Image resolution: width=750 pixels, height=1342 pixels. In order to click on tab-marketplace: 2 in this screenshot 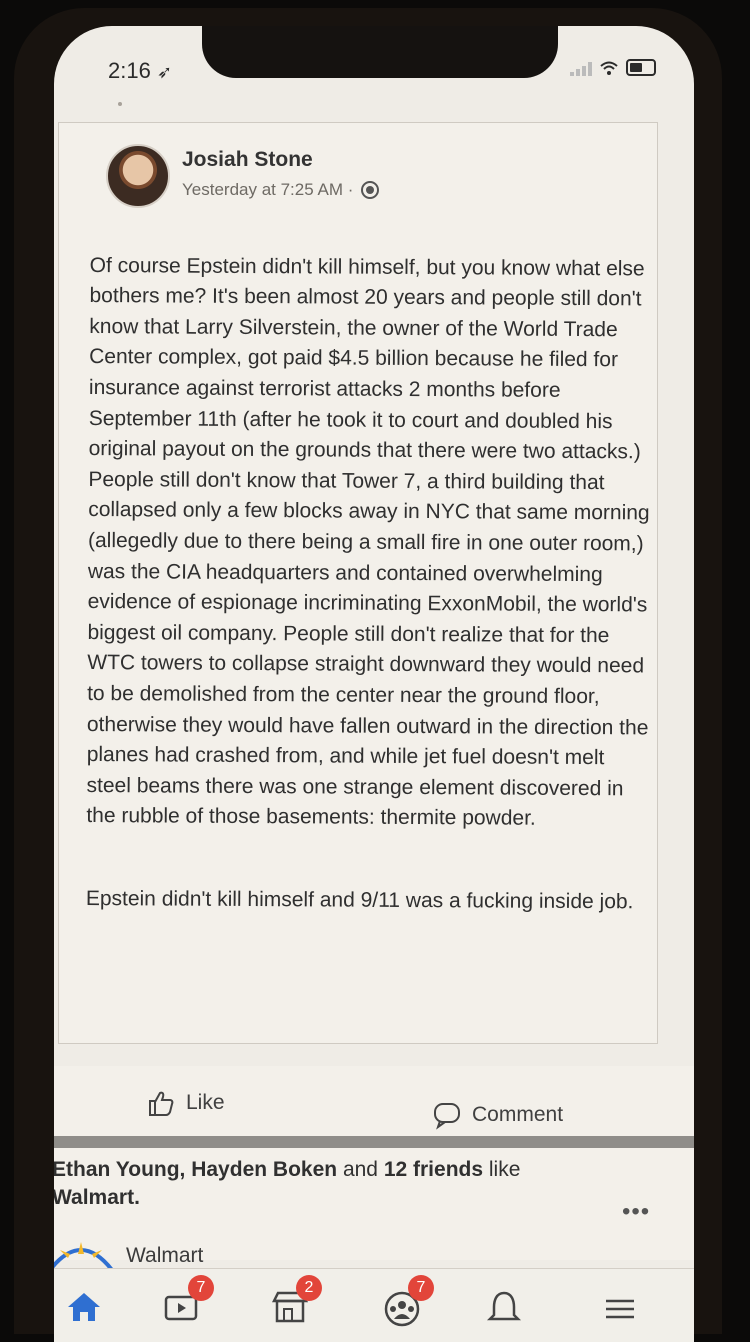, I will do `click(295, 1301)`.